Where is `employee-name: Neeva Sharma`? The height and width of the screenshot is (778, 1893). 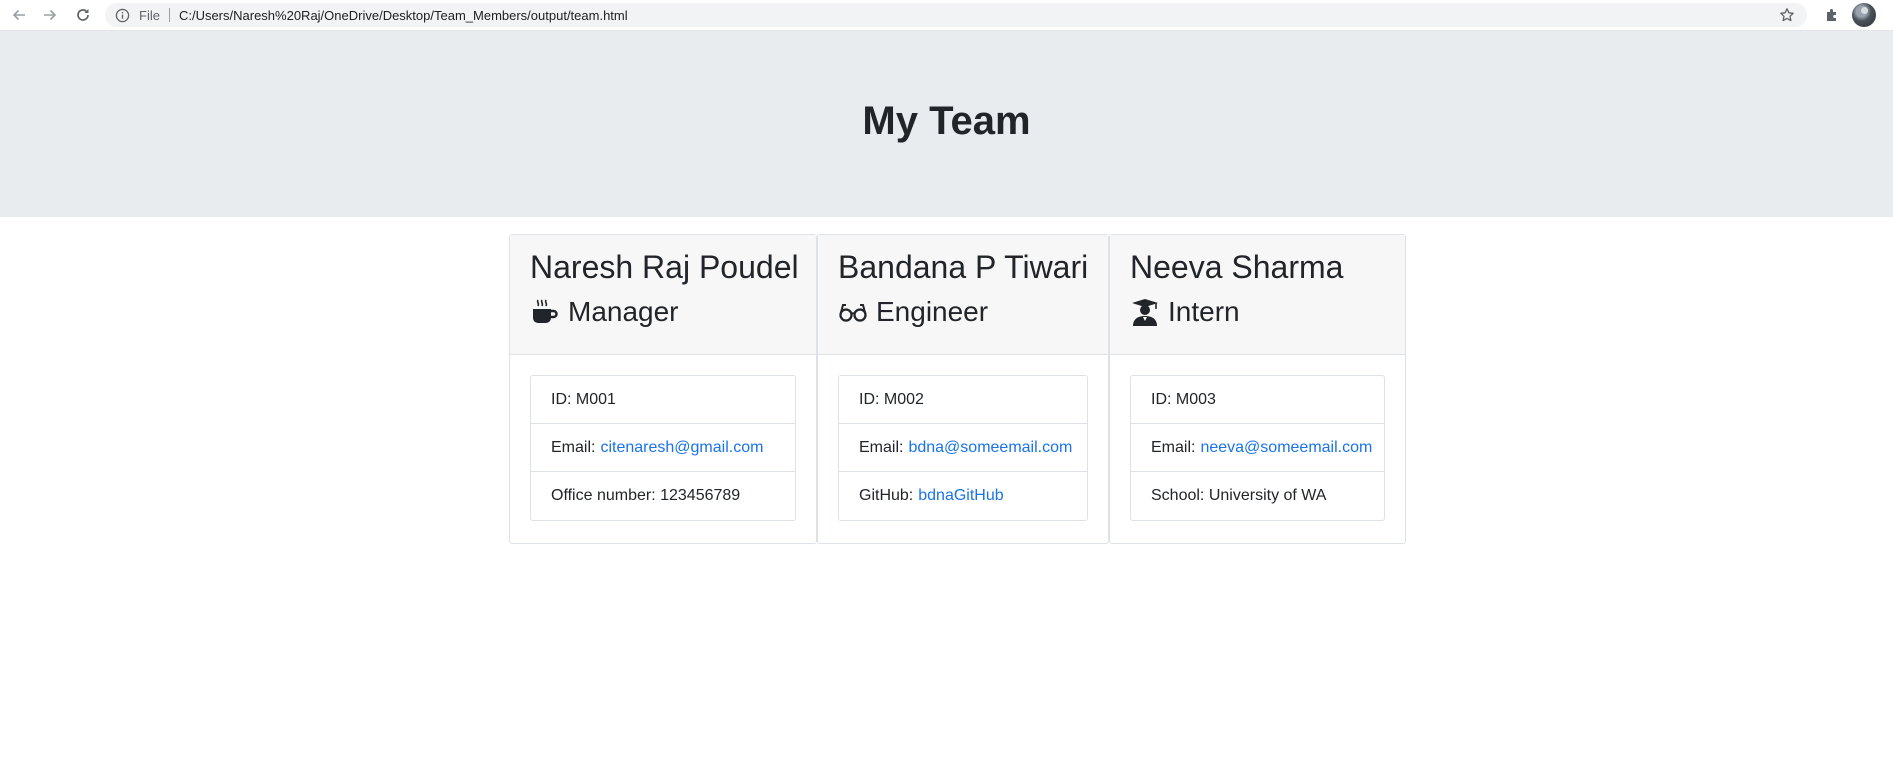
employee-name: Neeva Sharma is located at coordinates (1237, 267).